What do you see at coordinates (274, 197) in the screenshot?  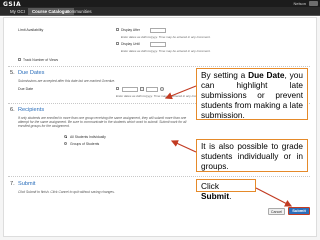 I see `submit-arrow` at bounding box center [274, 197].